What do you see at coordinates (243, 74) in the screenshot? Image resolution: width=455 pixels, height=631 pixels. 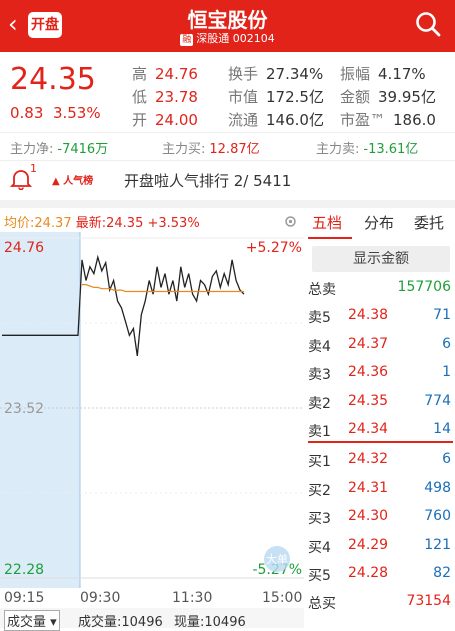 I see `stat-label: 换手` at bounding box center [243, 74].